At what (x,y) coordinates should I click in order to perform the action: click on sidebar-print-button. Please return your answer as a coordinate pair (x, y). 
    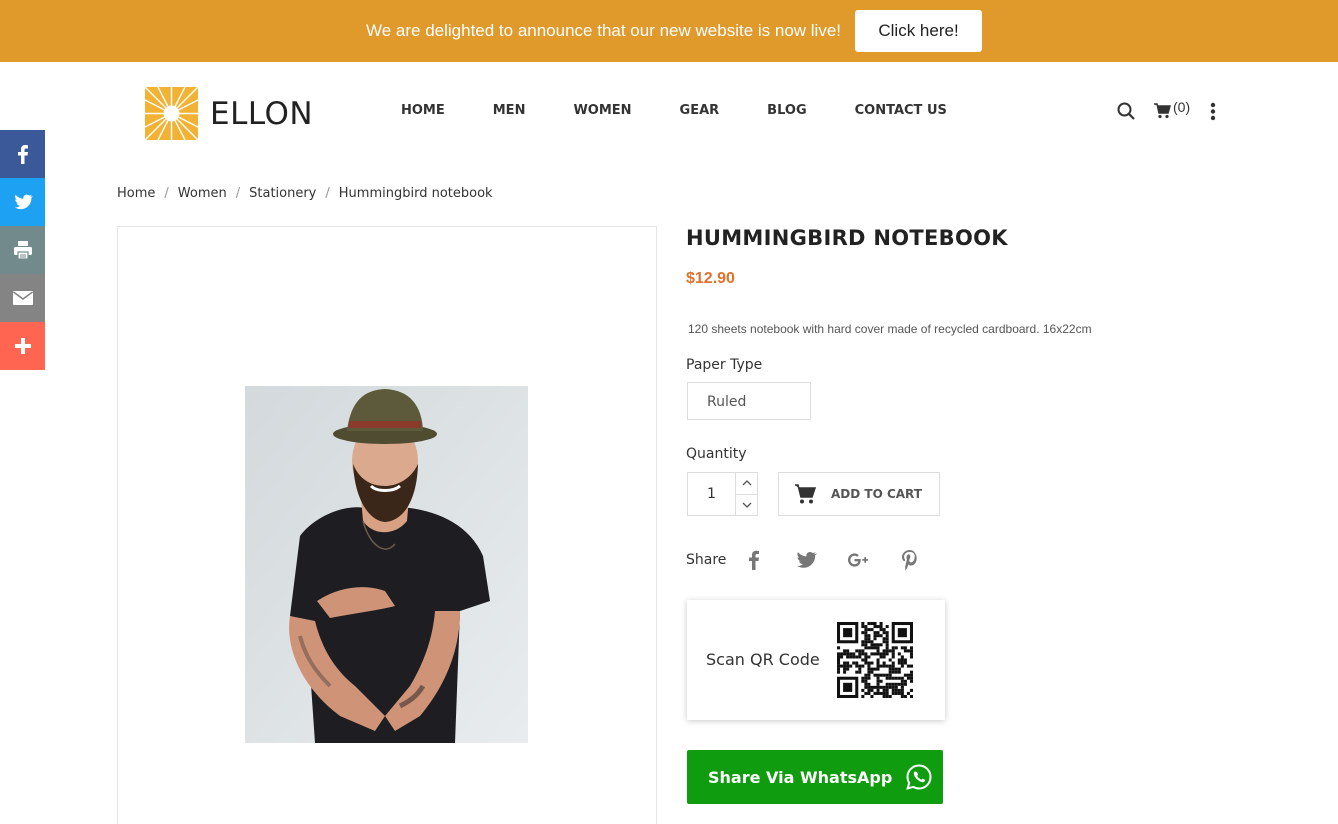
    Looking at the image, I should click on (22, 250).